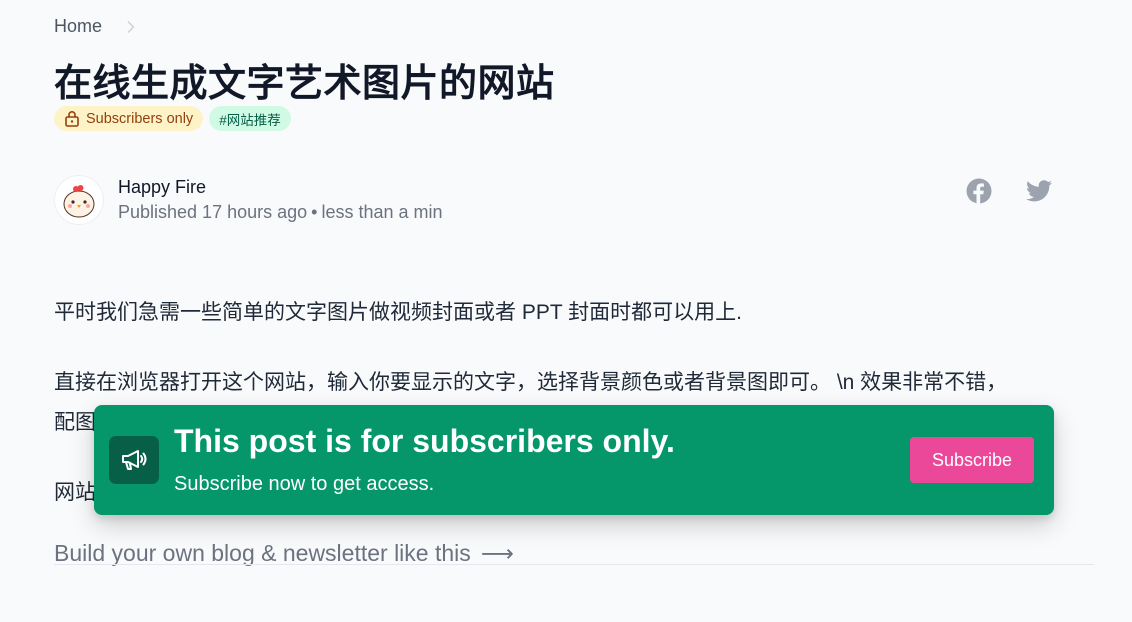 Image resolution: width=1132 pixels, height=622 pixels. Describe the element at coordinates (972, 460) in the screenshot. I see `subscribe-button: Subscribe` at that location.